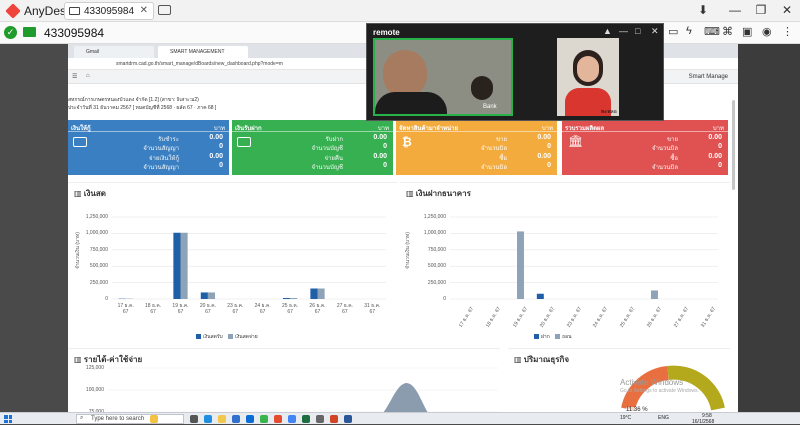  What do you see at coordinates (727, 31) in the screenshot?
I see `actions-icon: ⌘` at bounding box center [727, 31].